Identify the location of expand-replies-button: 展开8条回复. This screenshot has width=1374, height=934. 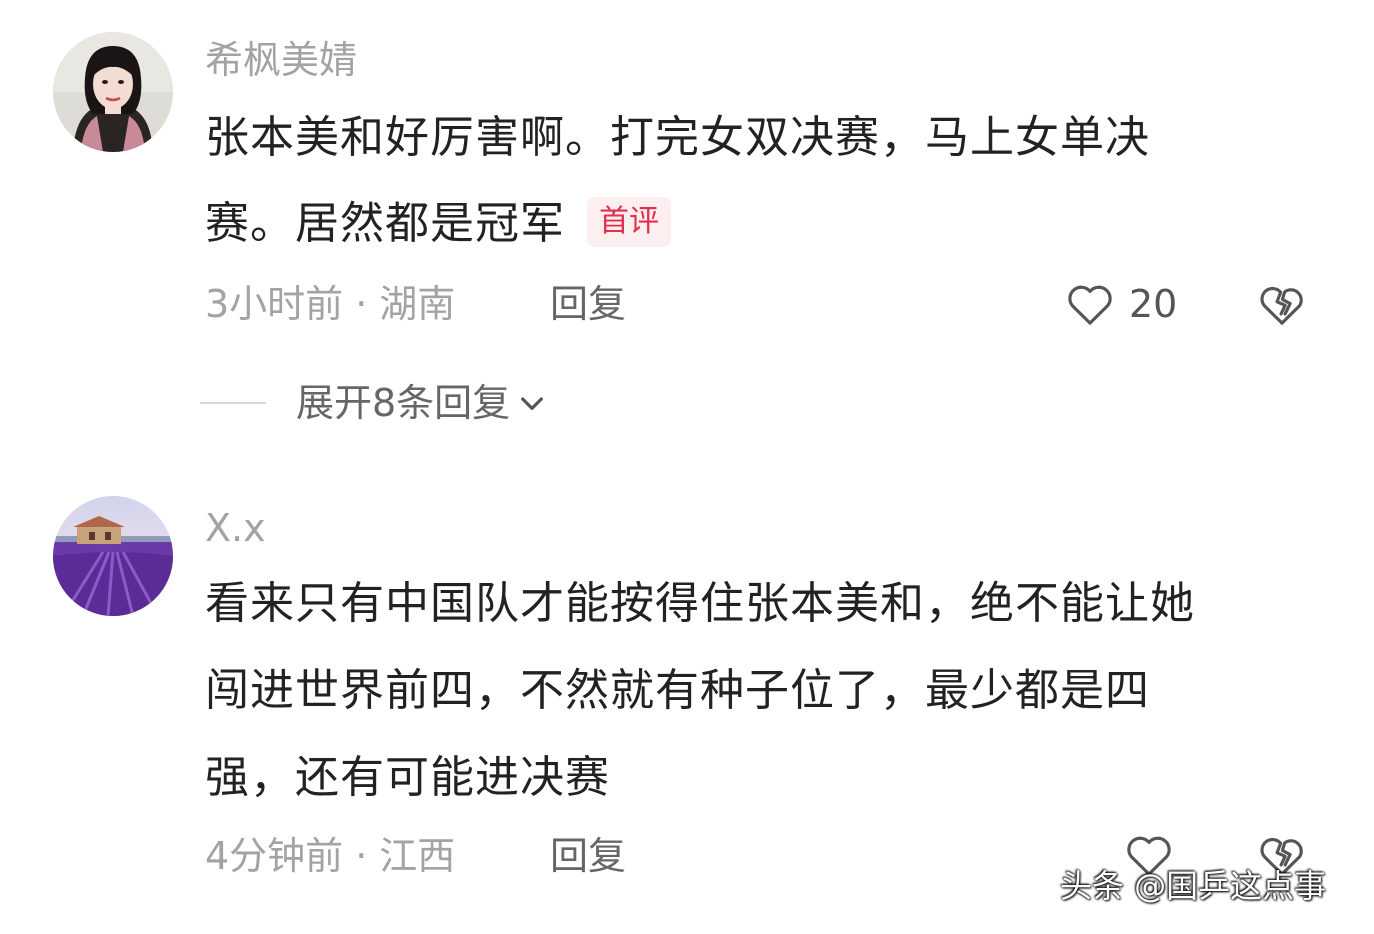
(374, 403).